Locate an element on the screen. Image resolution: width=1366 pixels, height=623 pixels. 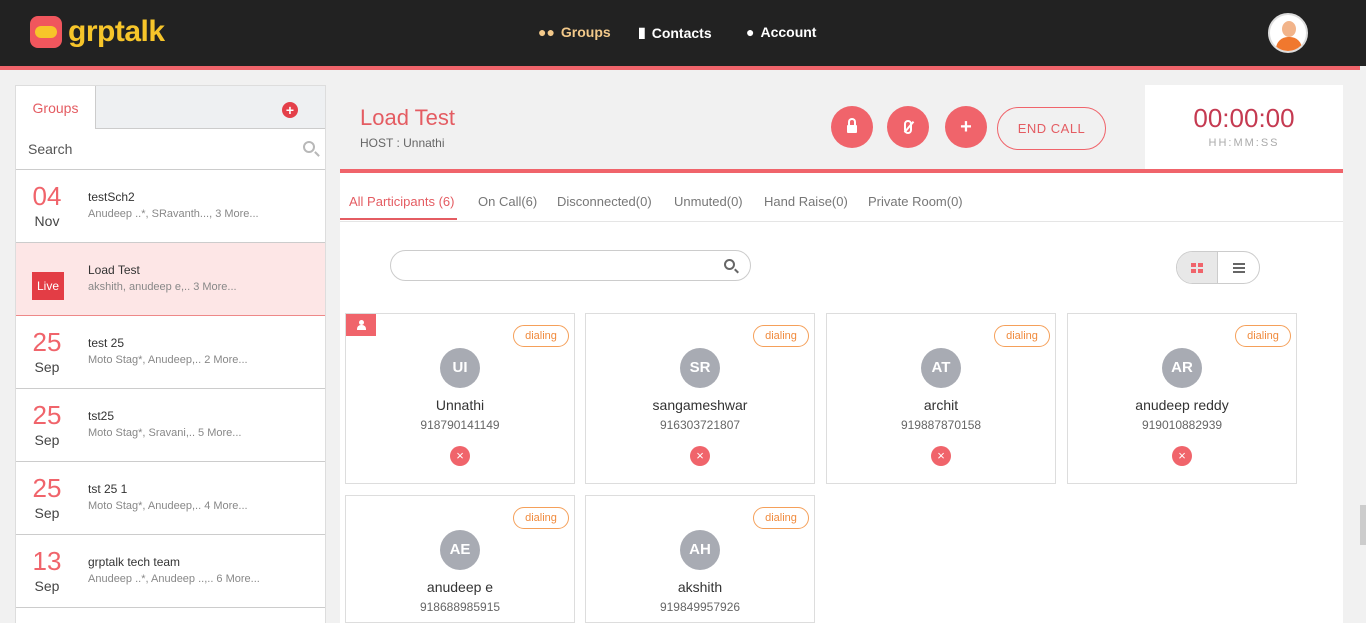
participant-name: Unnathi is located at coordinates (460, 405).